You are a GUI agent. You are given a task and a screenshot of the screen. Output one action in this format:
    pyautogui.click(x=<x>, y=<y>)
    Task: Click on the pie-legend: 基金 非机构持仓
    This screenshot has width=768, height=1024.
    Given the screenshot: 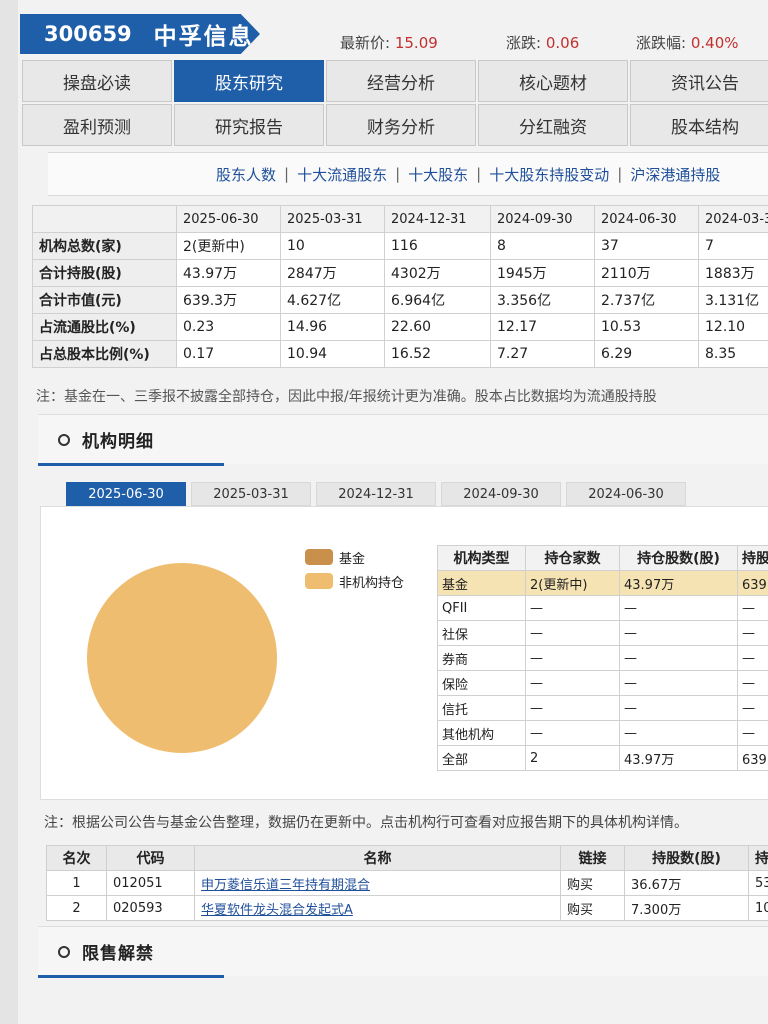 What is the action you would take?
    pyautogui.click(x=354, y=569)
    